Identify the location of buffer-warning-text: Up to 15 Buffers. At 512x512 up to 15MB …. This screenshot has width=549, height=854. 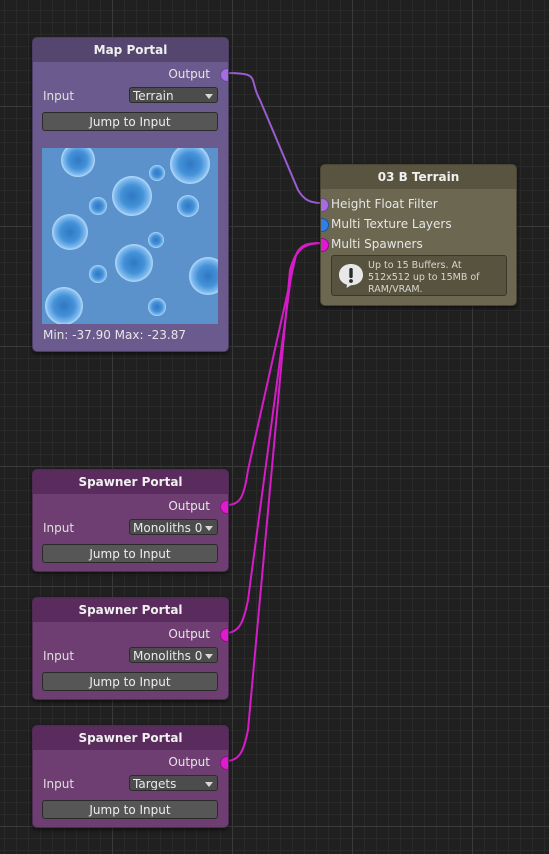
(424, 277).